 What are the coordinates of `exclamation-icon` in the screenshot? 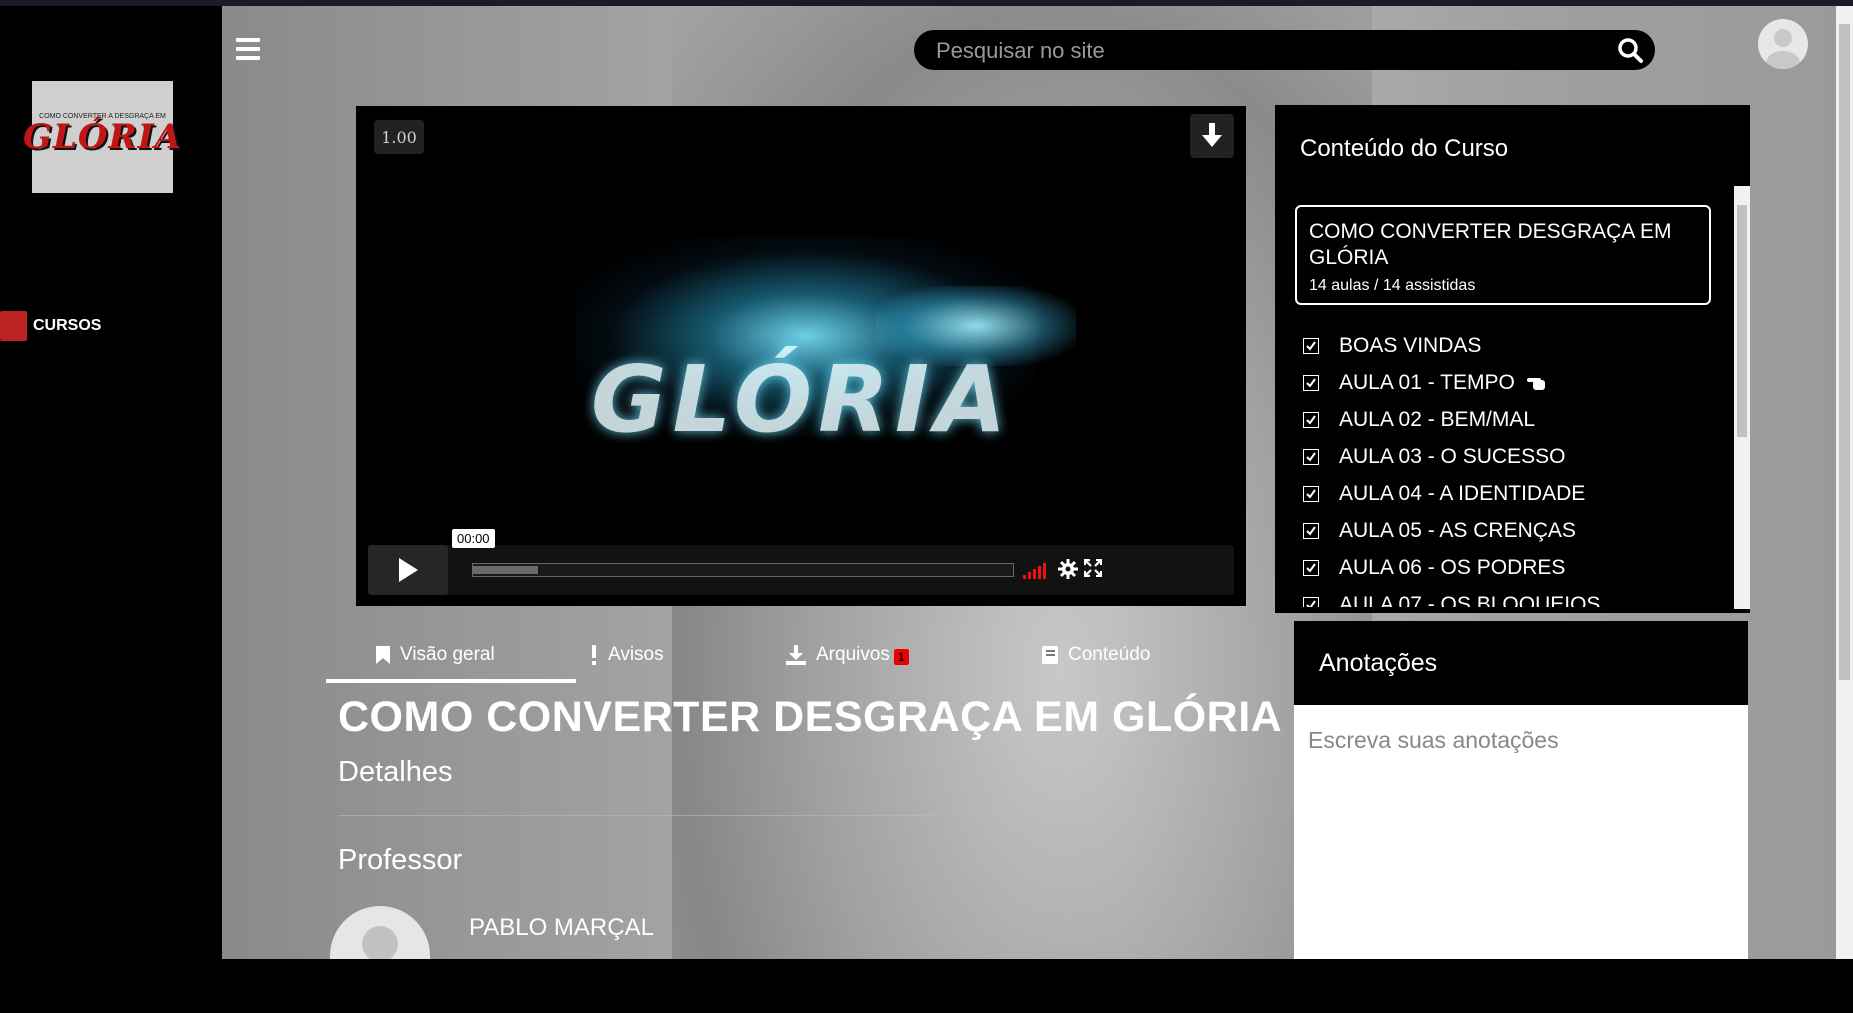 It's located at (594, 655).